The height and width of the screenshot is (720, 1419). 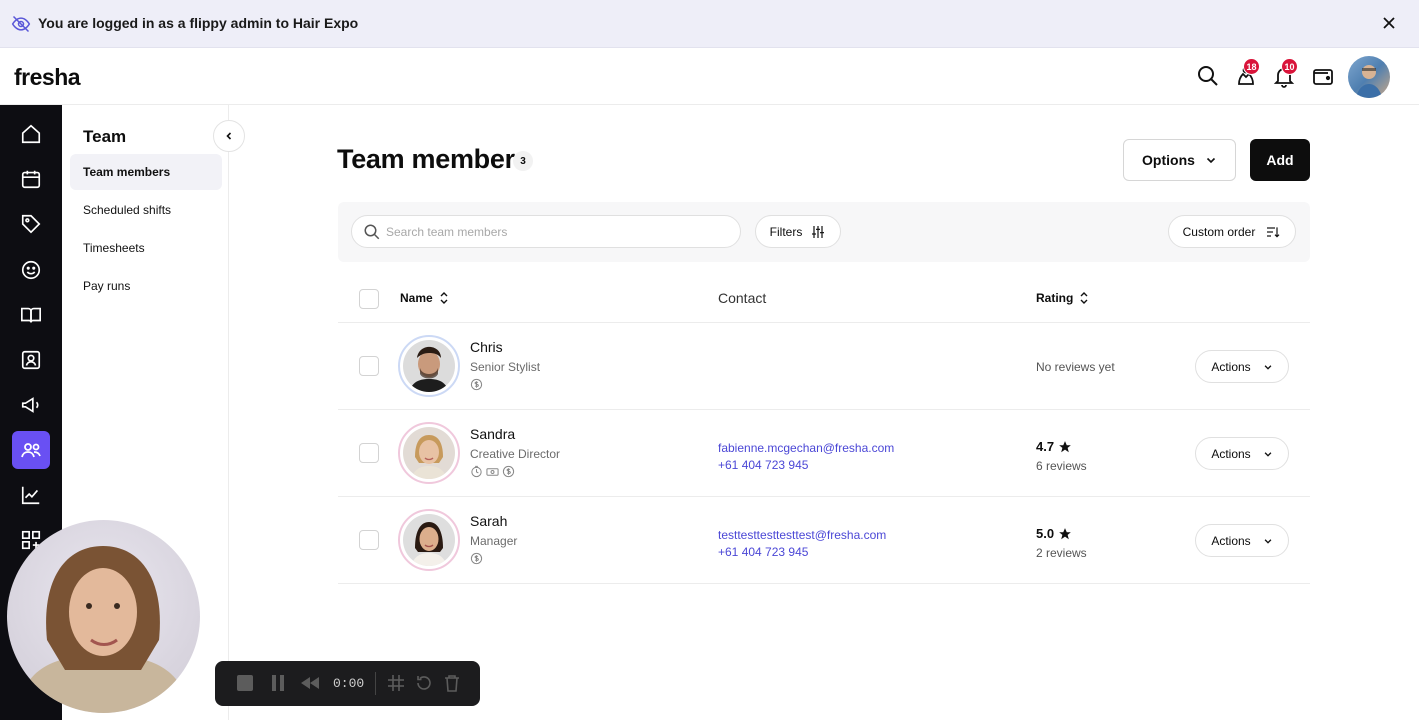 I want to click on rating-number: 5.0, so click(x=1045, y=533).